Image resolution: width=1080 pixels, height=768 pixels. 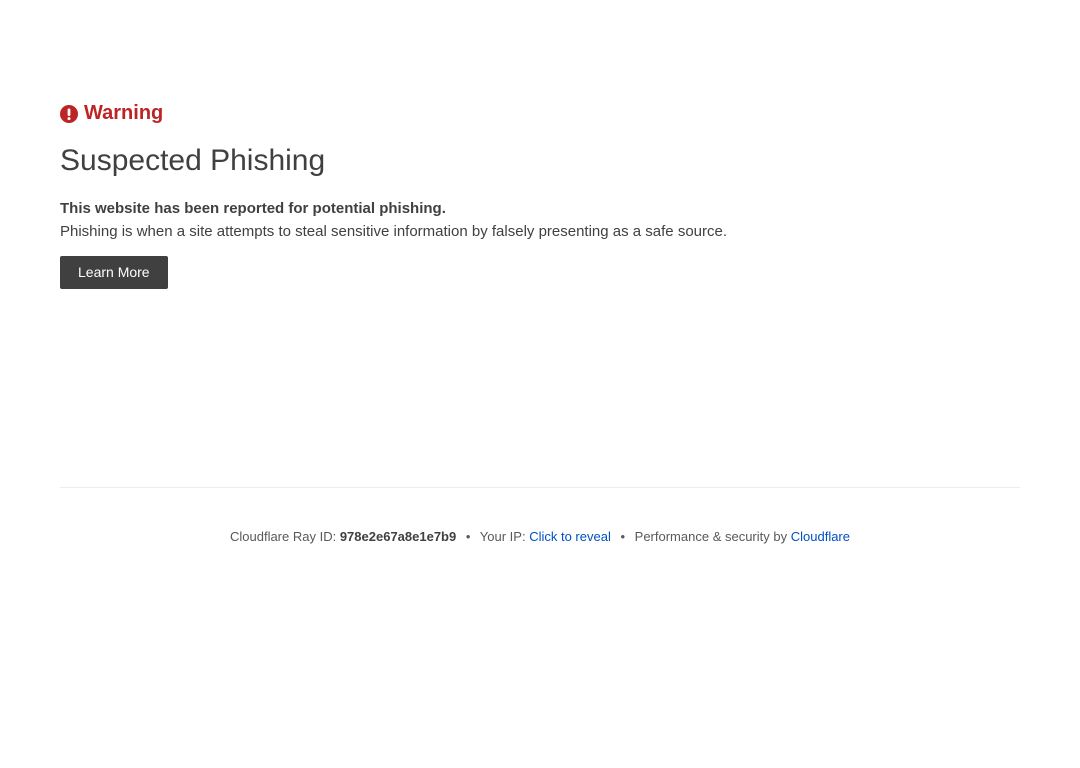 I want to click on ray-id-label: Cloudflare Ray ID:, so click(x=283, y=536).